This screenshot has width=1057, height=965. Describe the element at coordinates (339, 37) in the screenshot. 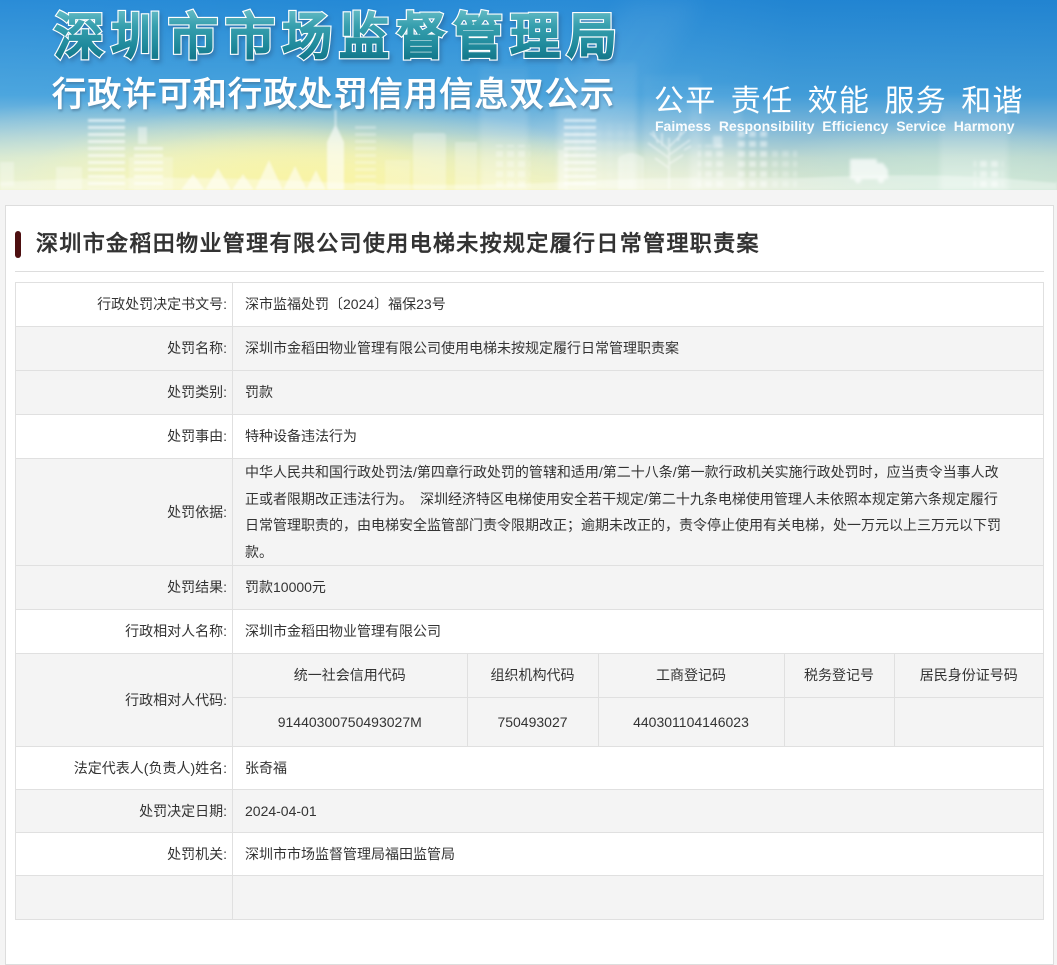

I see `svg-text: 深圳市市场监督管理局` at that location.